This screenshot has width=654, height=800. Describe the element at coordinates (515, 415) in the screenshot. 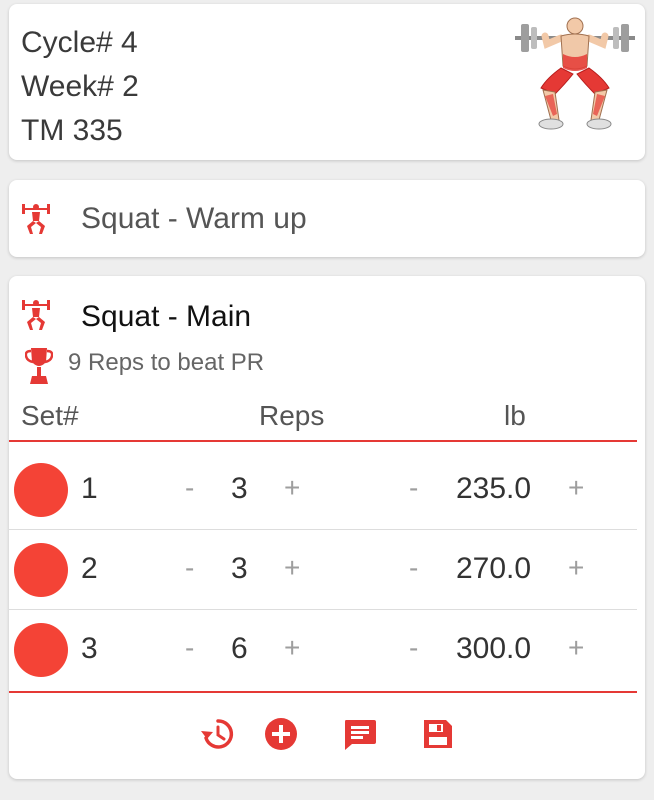

I see `weight-column-header: lb` at that location.